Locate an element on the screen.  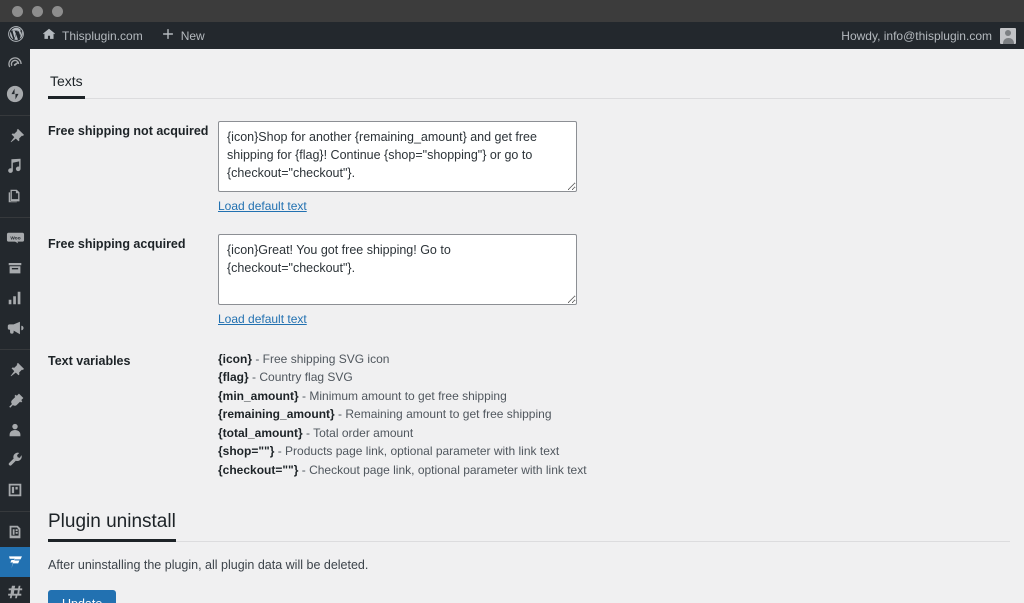
sidebar-item-jetpack is located at coordinates (15, 94).